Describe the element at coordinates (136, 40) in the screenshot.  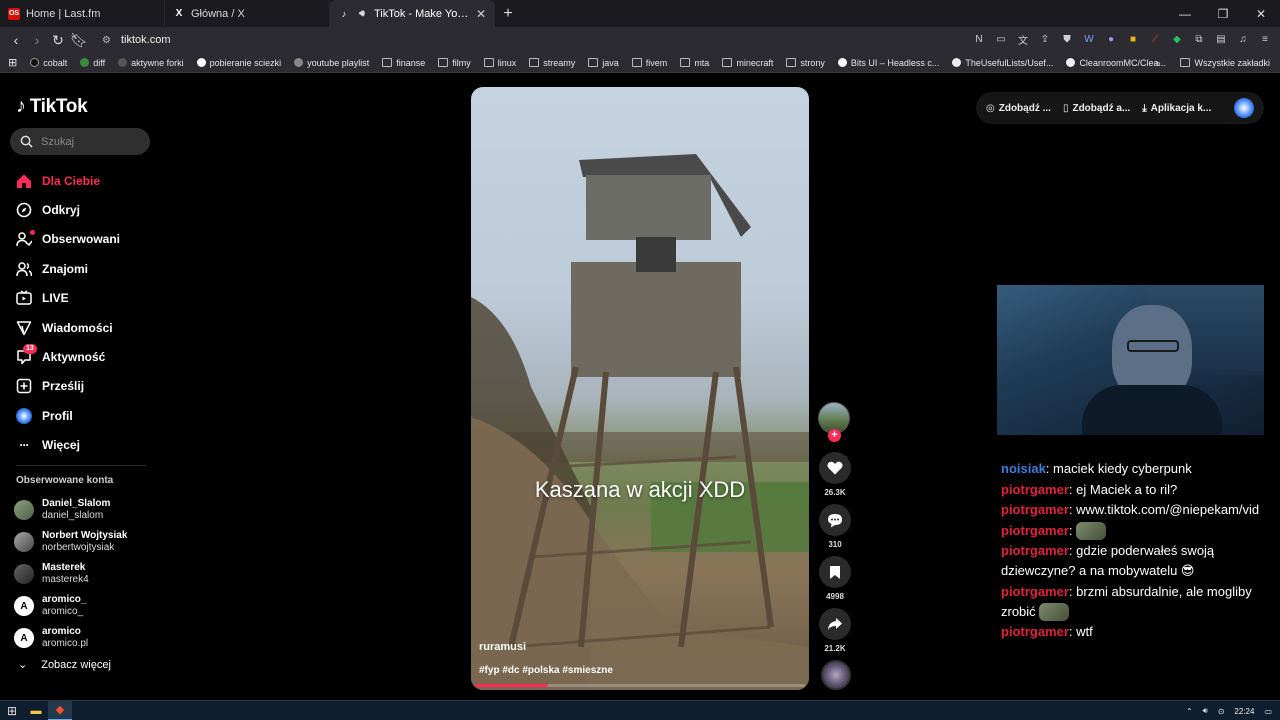
I see `url-field: ⚙︎ tiktok.com` at that location.